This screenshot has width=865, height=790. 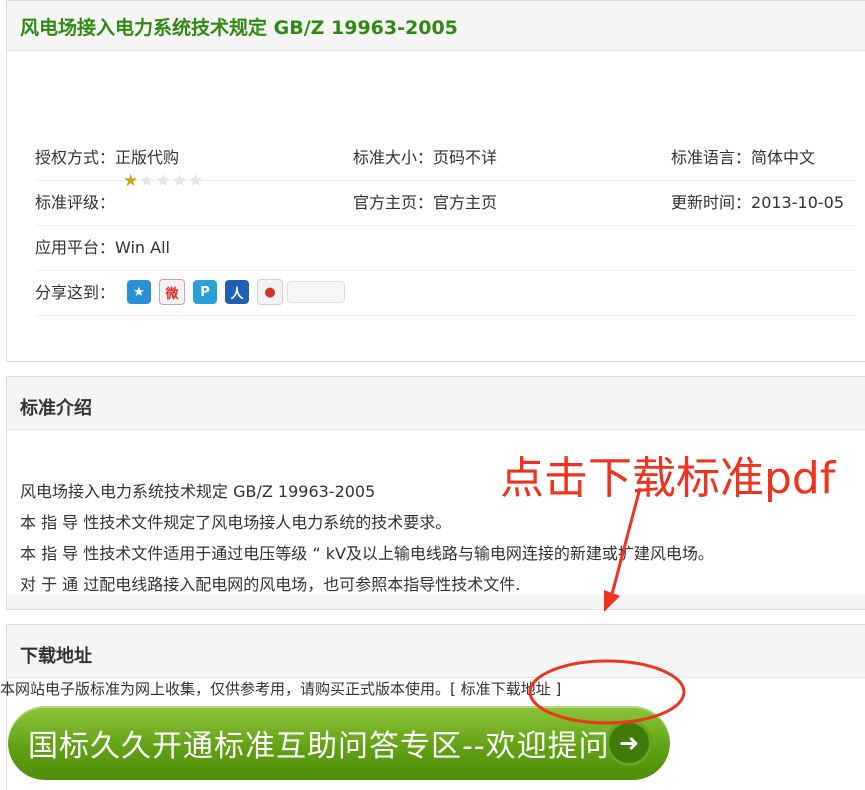 What do you see at coordinates (607, 692) in the screenshot?
I see `annotation-circle` at bounding box center [607, 692].